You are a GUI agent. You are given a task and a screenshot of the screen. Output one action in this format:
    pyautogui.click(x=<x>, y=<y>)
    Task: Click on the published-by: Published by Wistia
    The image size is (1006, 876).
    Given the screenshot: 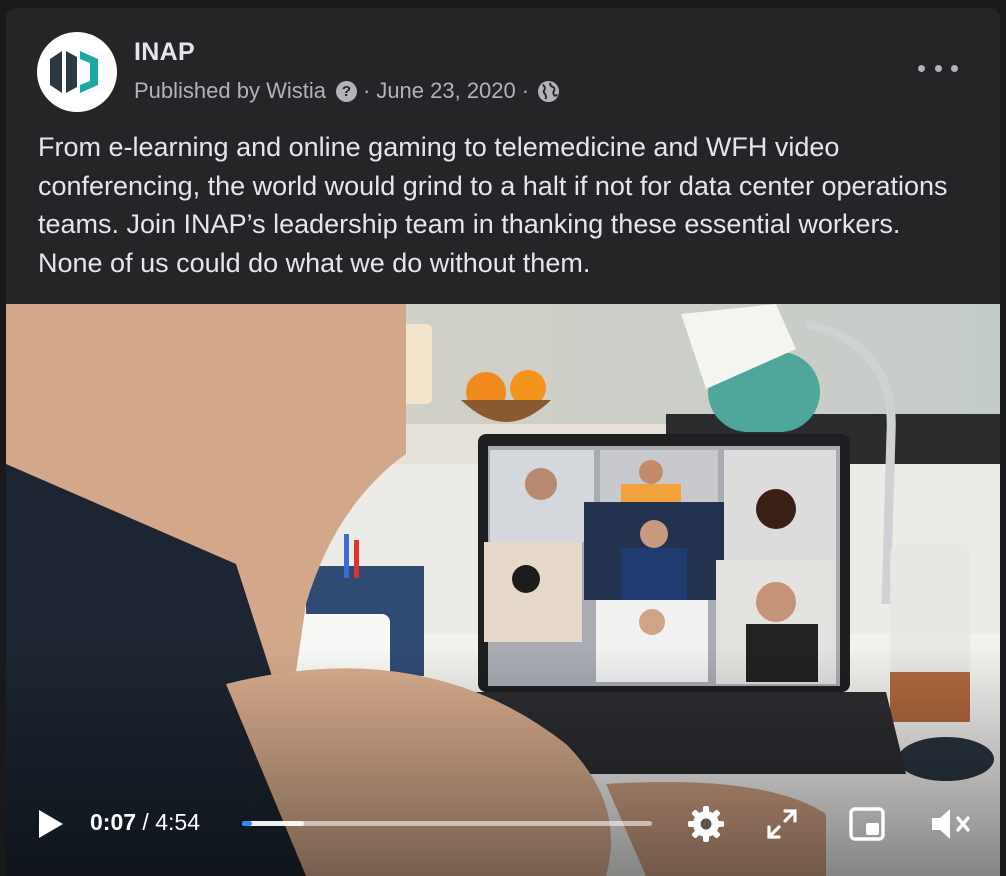 What is the action you would take?
    pyautogui.click(x=230, y=91)
    